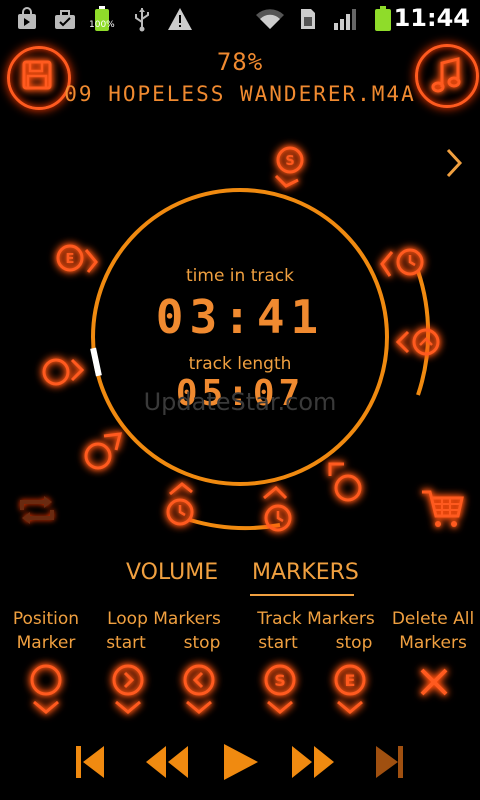 This screenshot has width=480, height=800. Describe the element at coordinates (46, 631) in the screenshot. I see `position-marker-label: Position Marker` at that location.